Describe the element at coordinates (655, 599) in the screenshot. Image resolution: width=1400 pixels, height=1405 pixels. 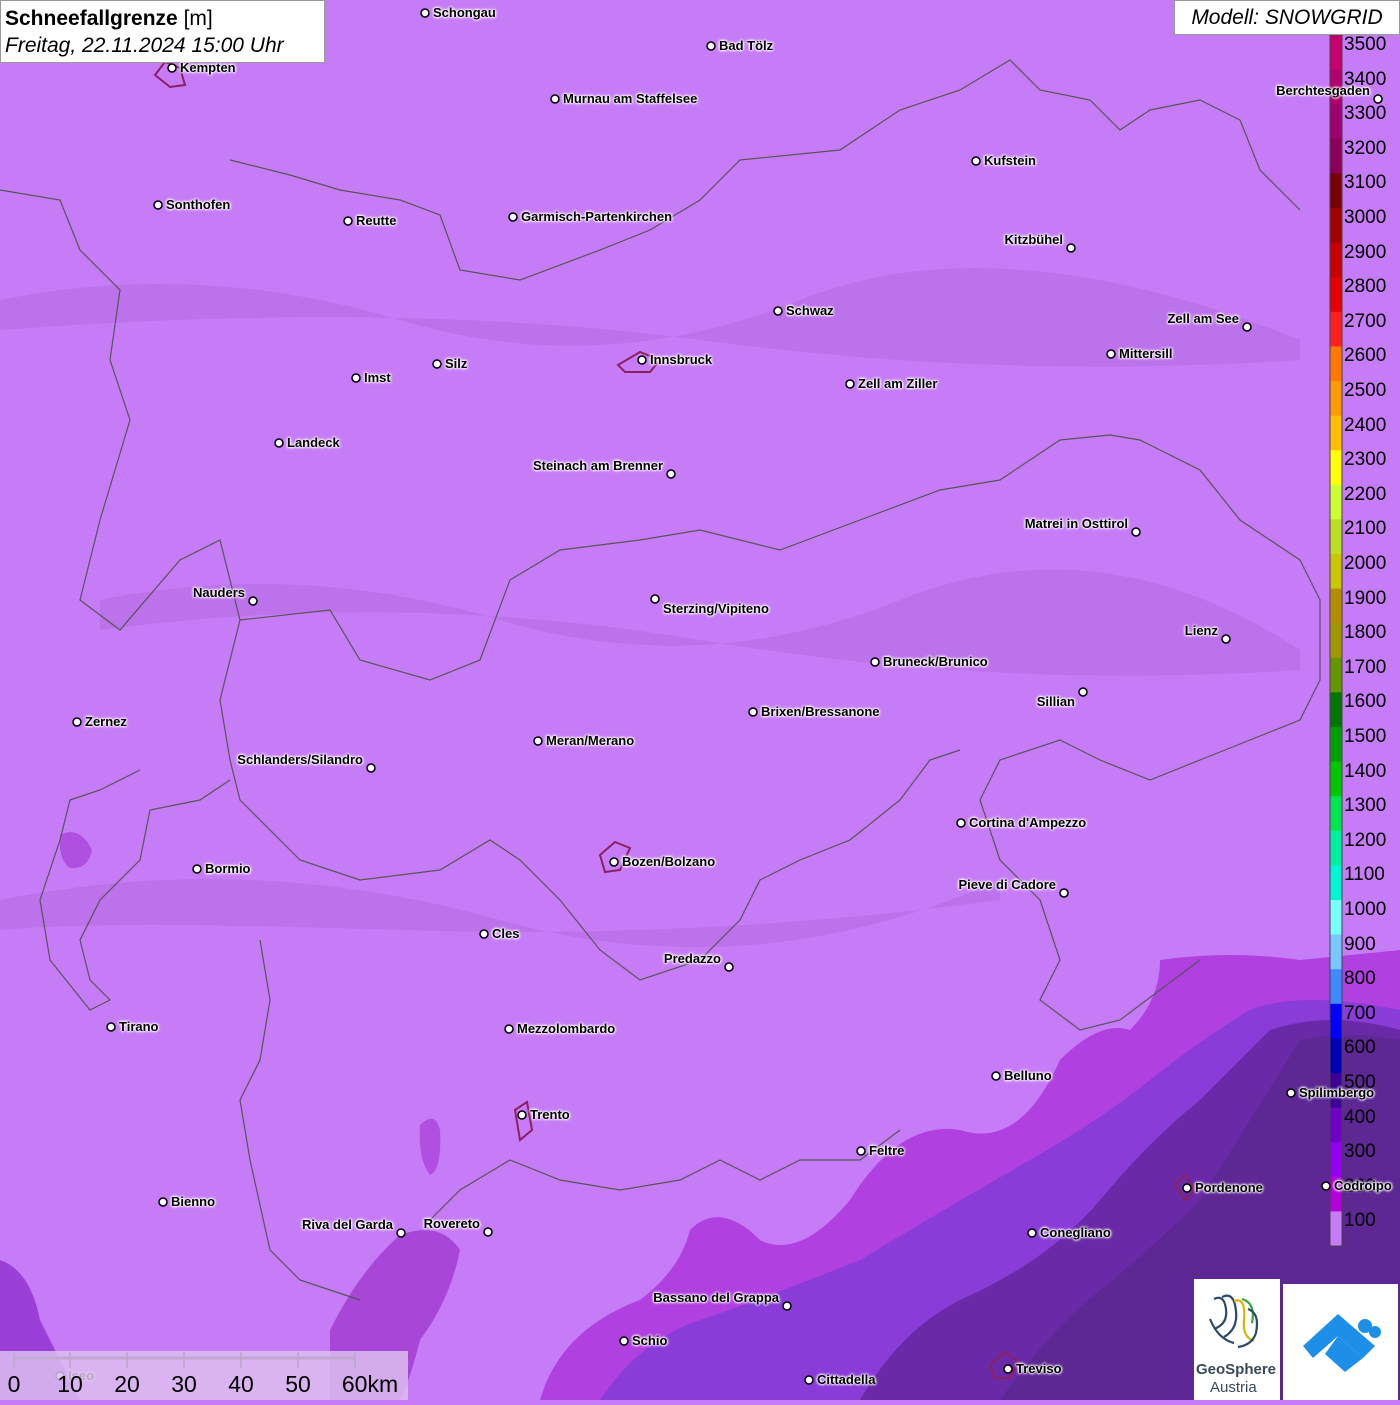
I see `city-marker-sterzing-vipiteno` at that location.